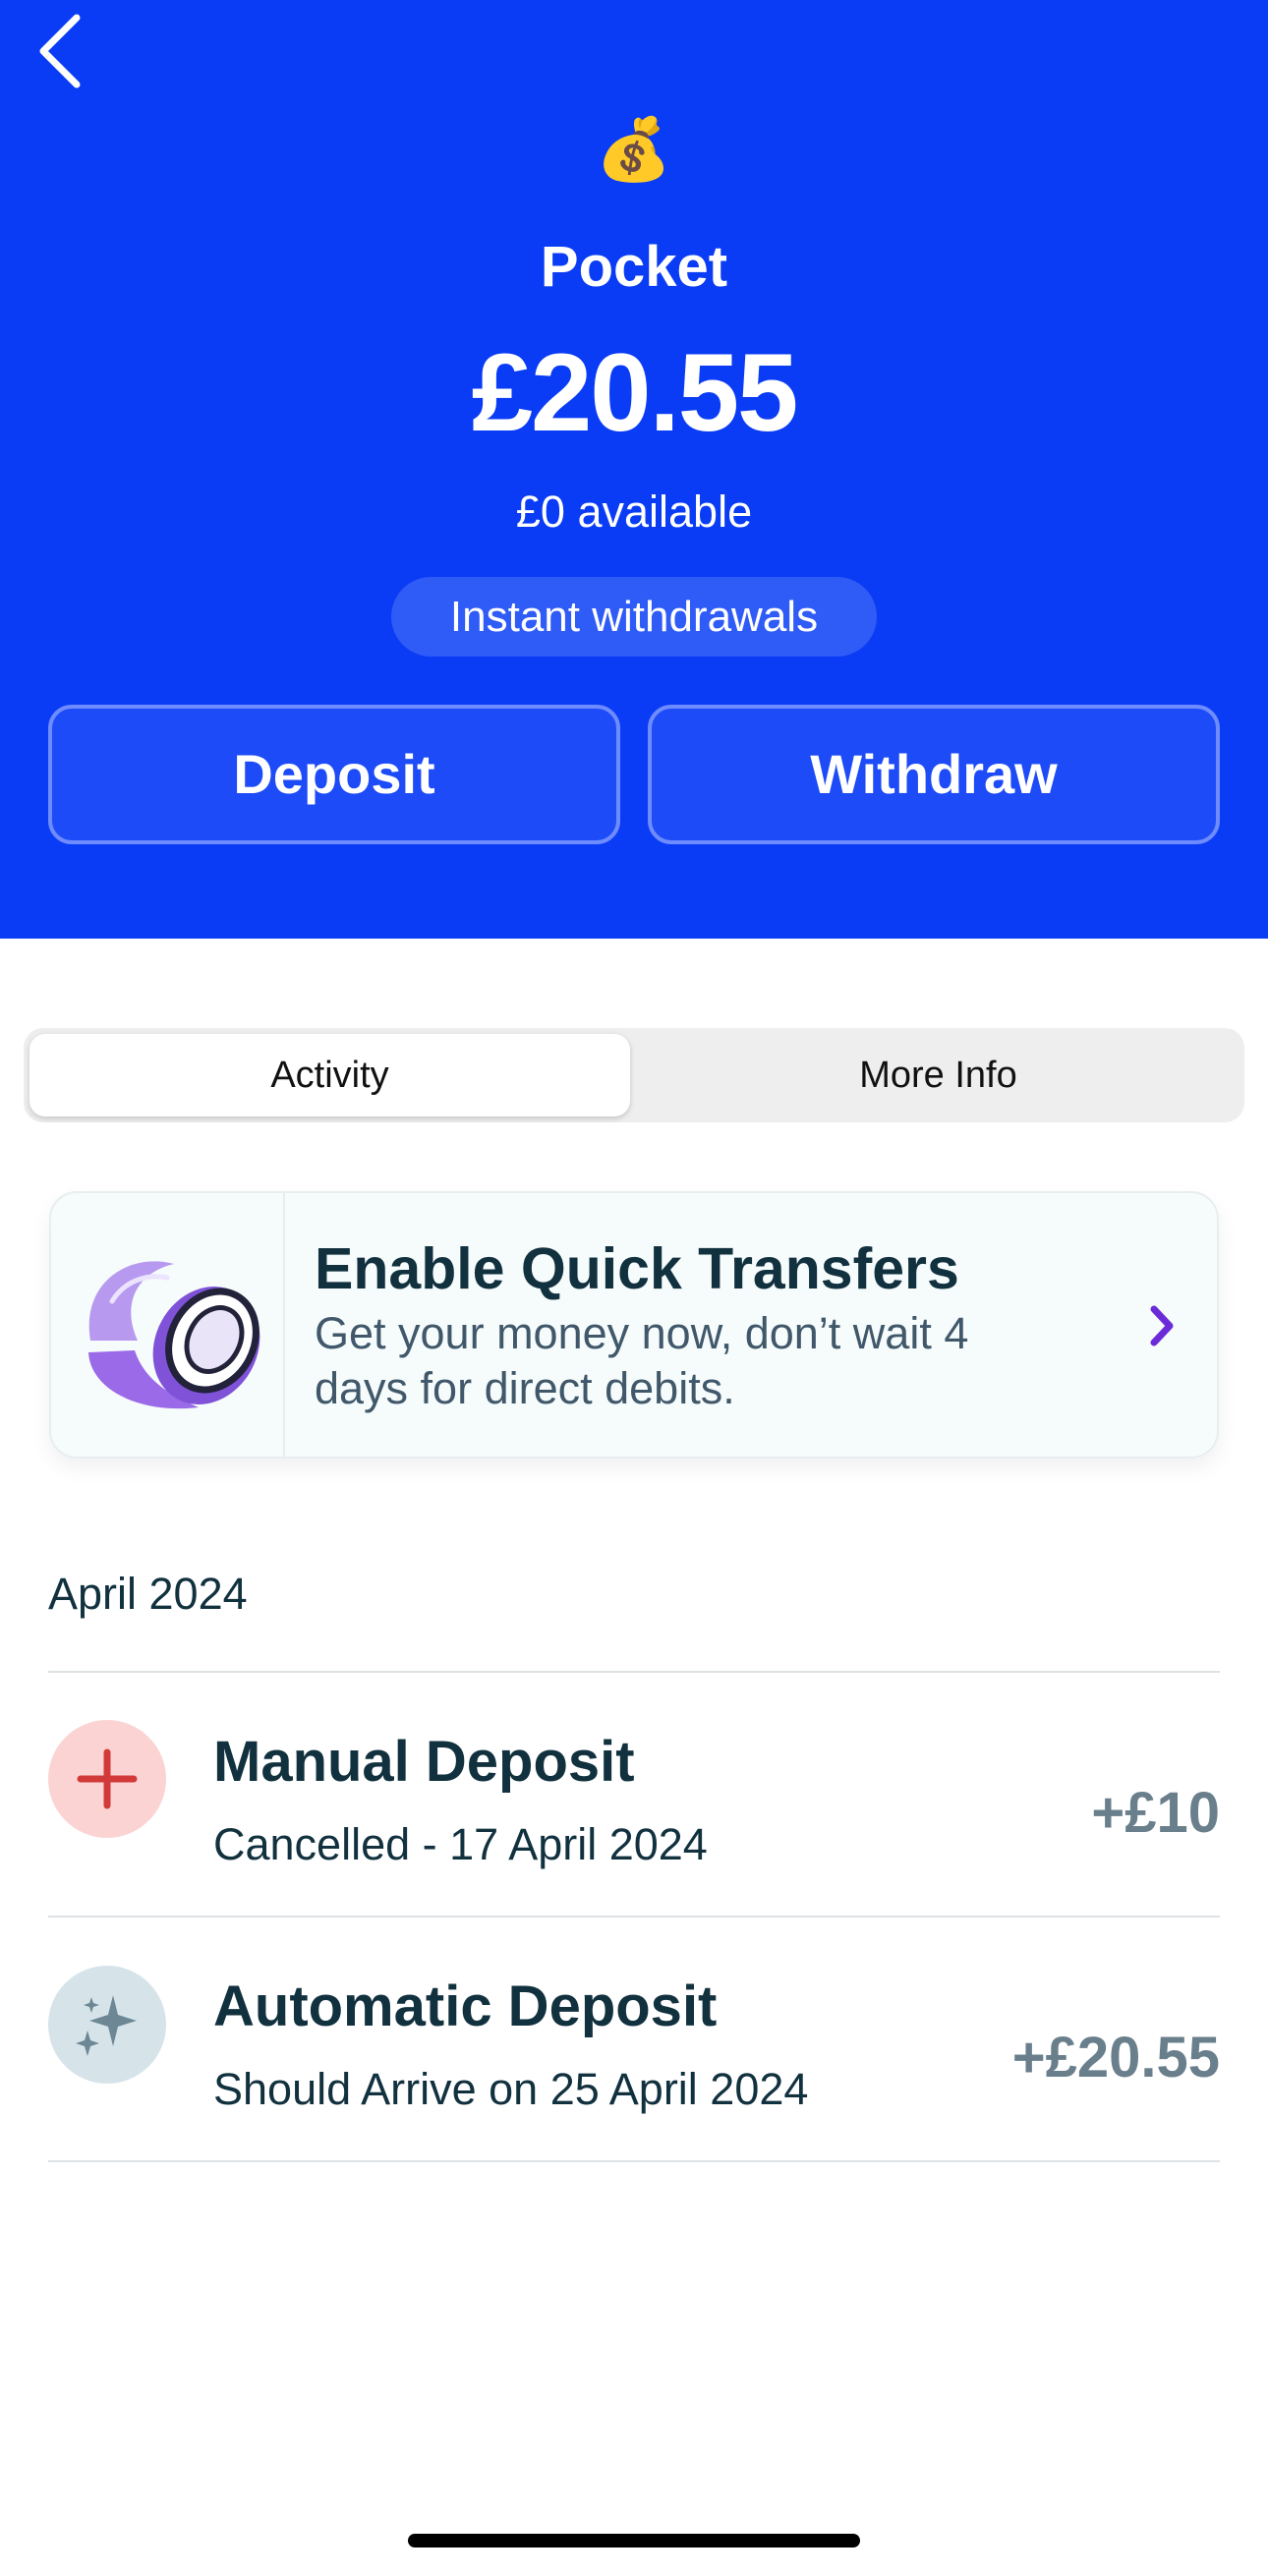  I want to click on withdraw-button: Withdraw, so click(934, 775).